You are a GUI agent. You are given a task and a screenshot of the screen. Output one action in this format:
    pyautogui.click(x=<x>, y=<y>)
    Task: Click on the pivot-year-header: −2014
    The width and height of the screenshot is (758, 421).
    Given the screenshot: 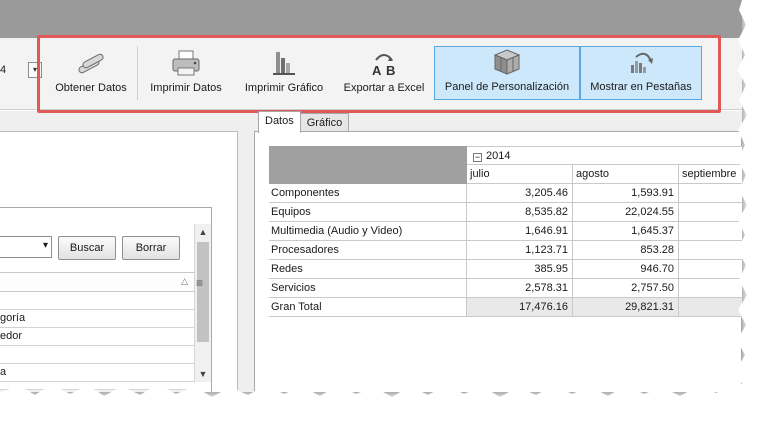 What is the action you would take?
    pyautogui.click(x=604, y=155)
    